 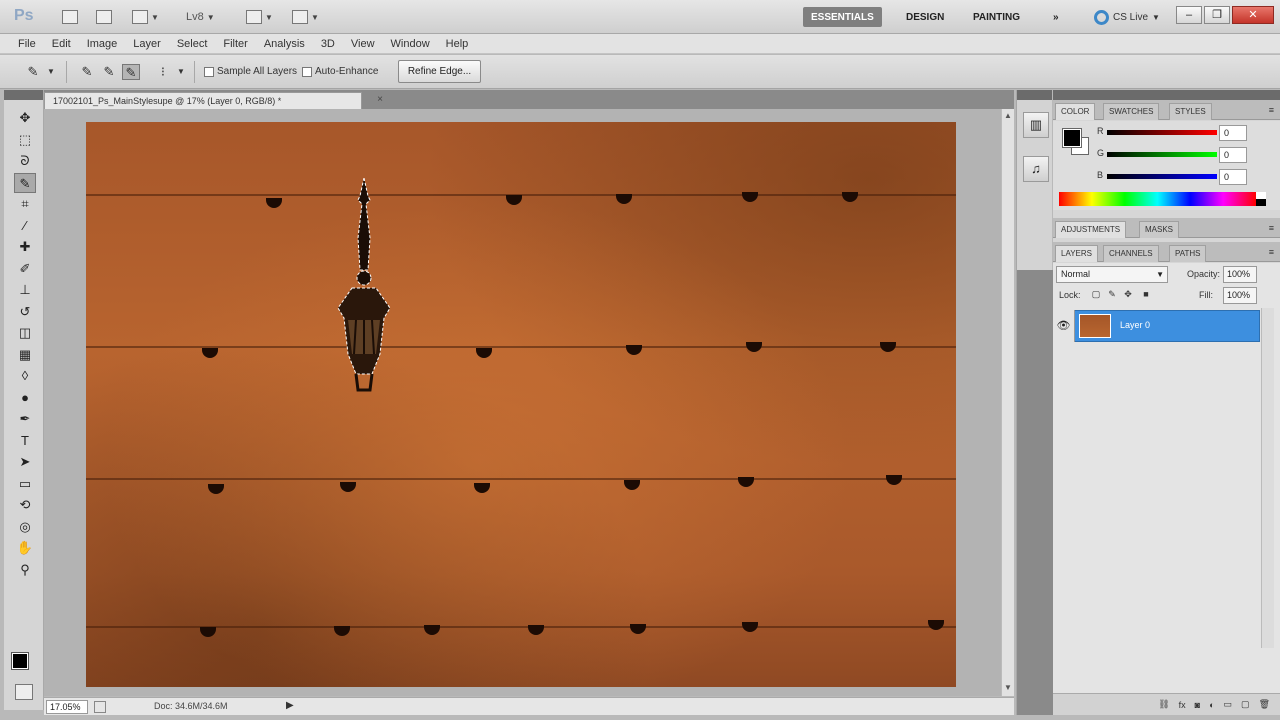 I want to click on clone-stamp-tool-icon: ⊥, so click(x=25, y=290).